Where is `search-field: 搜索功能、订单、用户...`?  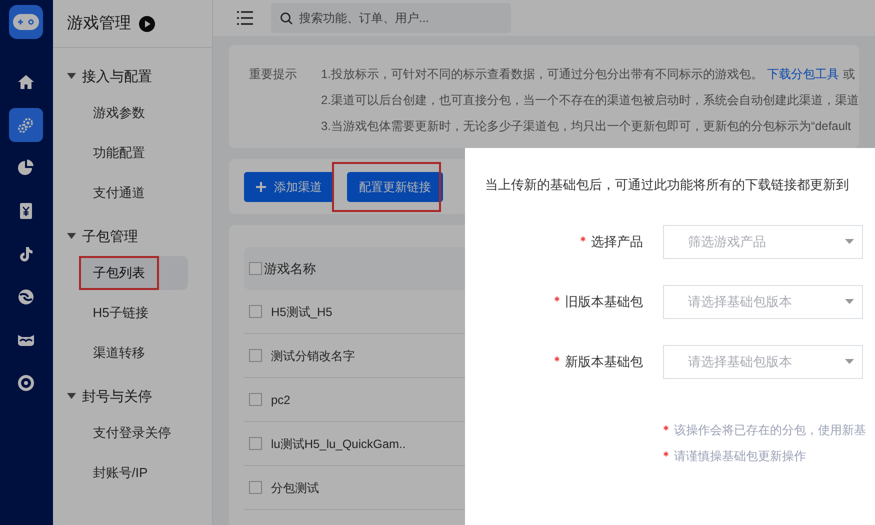 search-field: 搜索功能、订单、用户... is located at coordinates (390, 18).